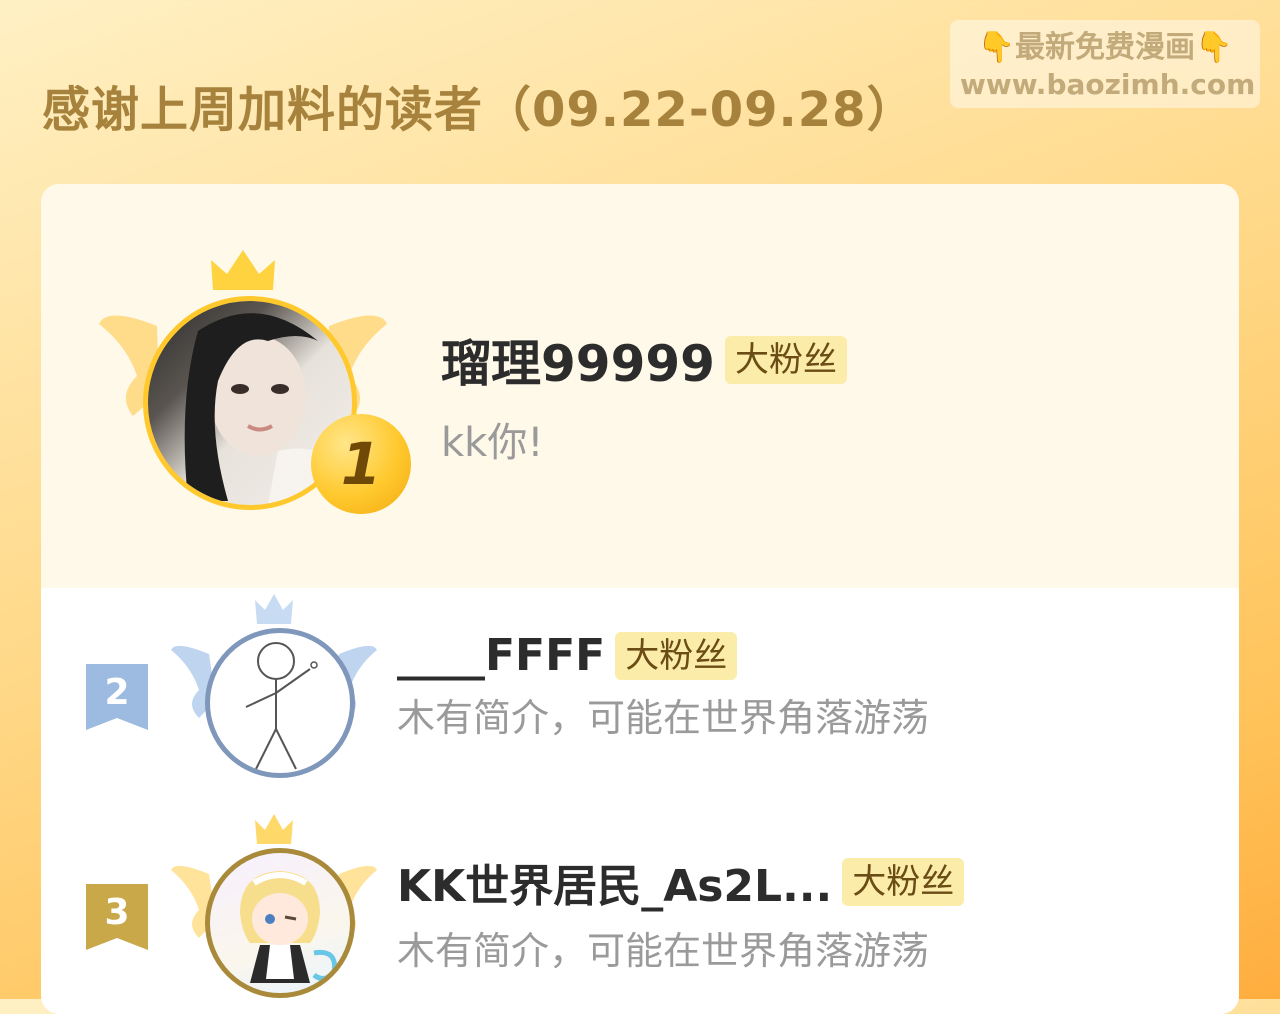 The height and width of the screenshot is (1014, 1280). I want to click on reader-name: 瑠理99999, so click(578, 360).